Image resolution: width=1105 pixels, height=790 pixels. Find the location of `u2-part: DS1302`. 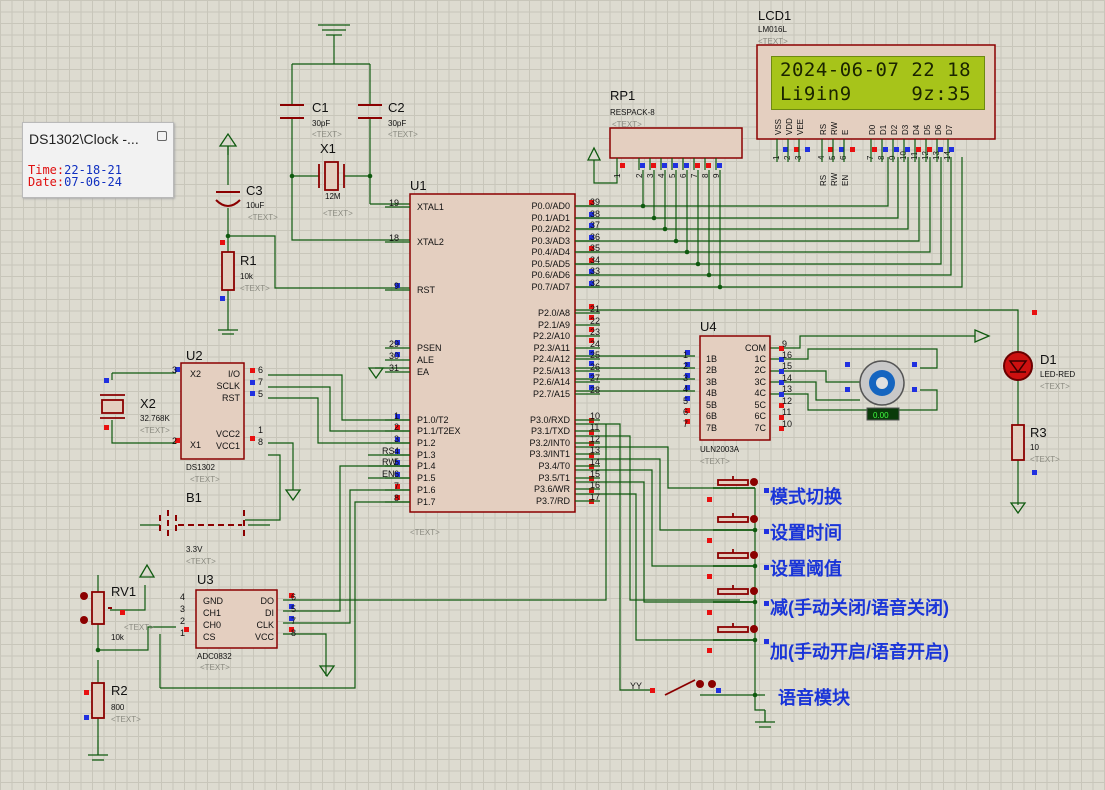

u2-part: DS1302 is located at coordinates (200, 467).